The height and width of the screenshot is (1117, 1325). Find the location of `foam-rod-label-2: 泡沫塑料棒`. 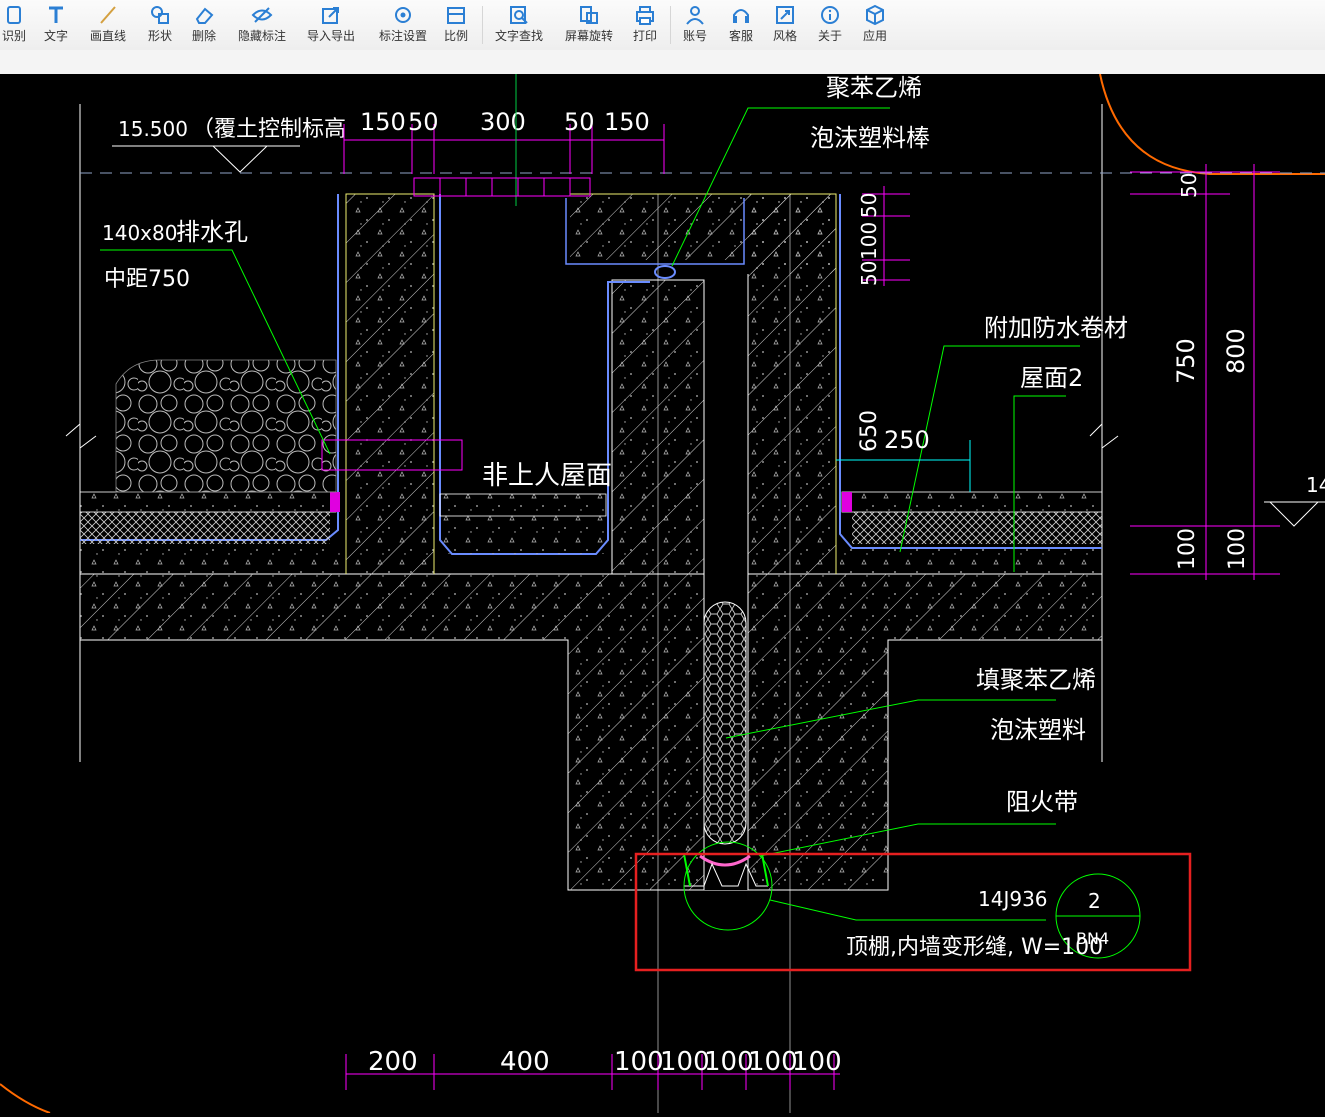

foam-rod-label-2: 泡沫塑料棒 is located at coordinates (870, 138).